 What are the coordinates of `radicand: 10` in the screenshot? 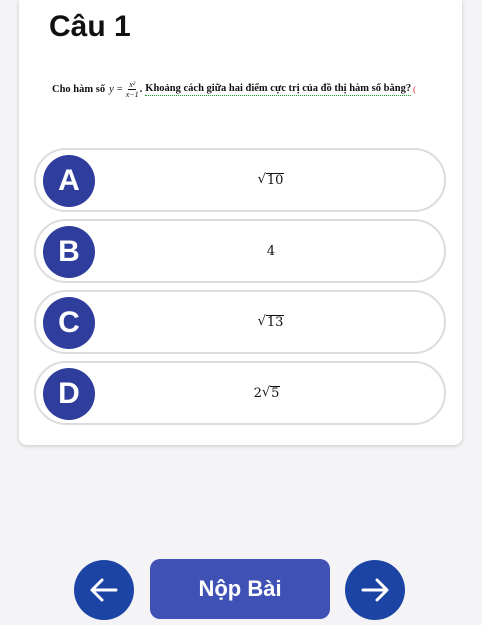 It's located at (275, 180).